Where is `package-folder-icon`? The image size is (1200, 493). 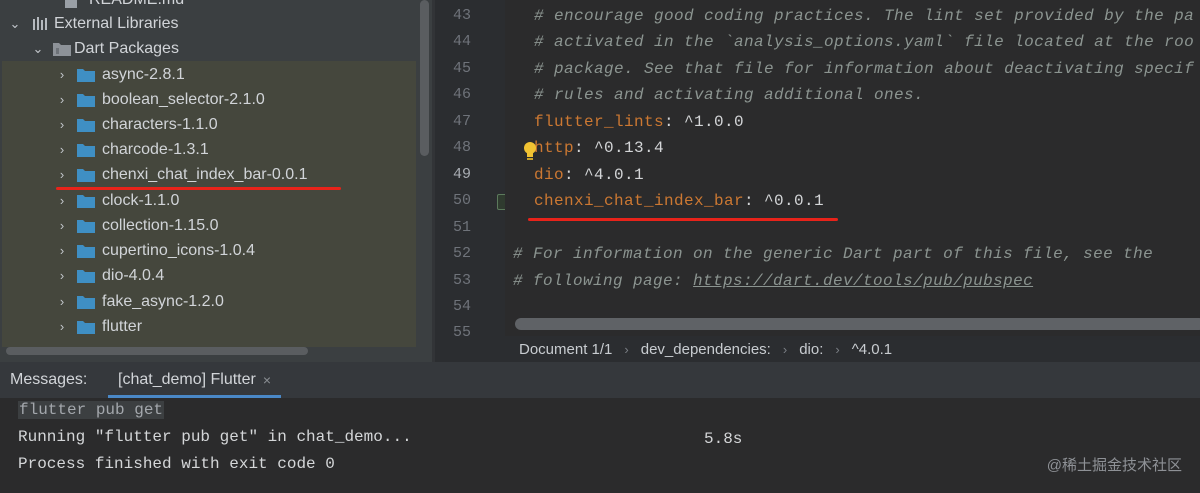 package-folder-icon is located at coordinates (62, 49).